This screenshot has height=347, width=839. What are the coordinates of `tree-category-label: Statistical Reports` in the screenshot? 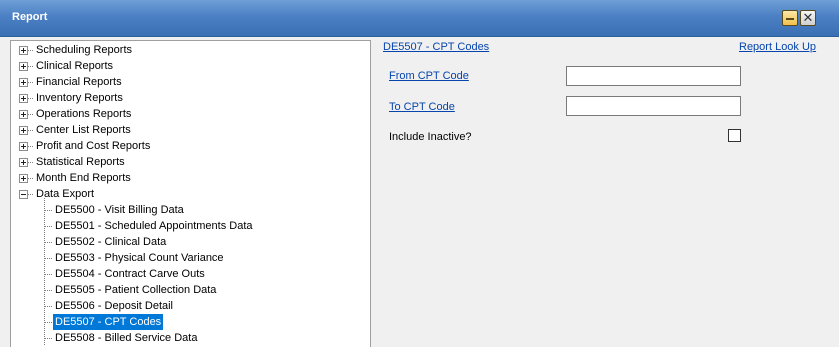 It's located at (80, 162).